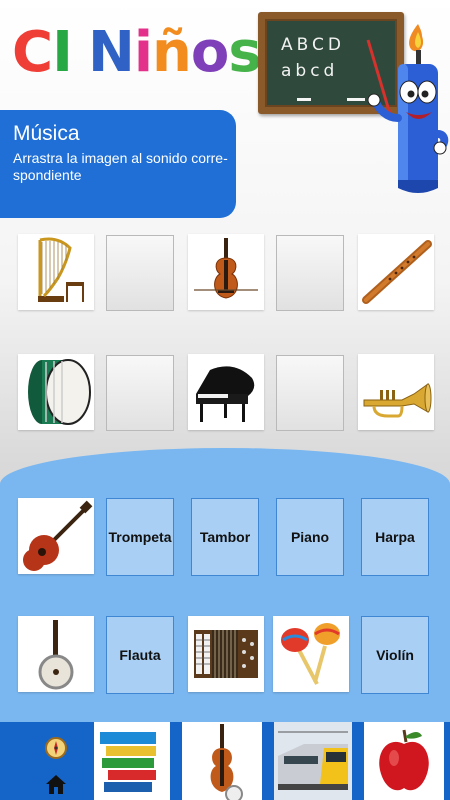  I want to click on bottom-nav, so click(225, 761).